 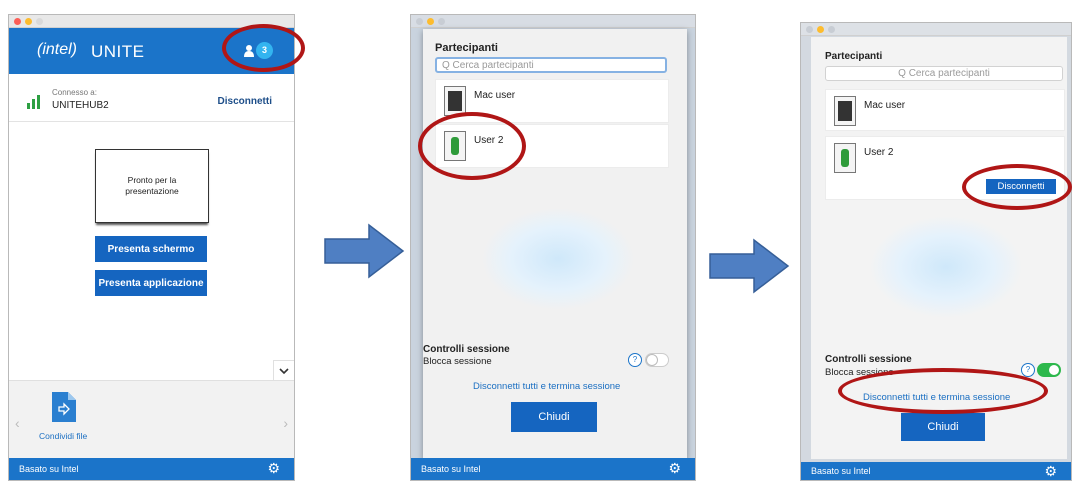 I want to click on scroll-right-chevron-icon: ›, so click(x=285, y=423).